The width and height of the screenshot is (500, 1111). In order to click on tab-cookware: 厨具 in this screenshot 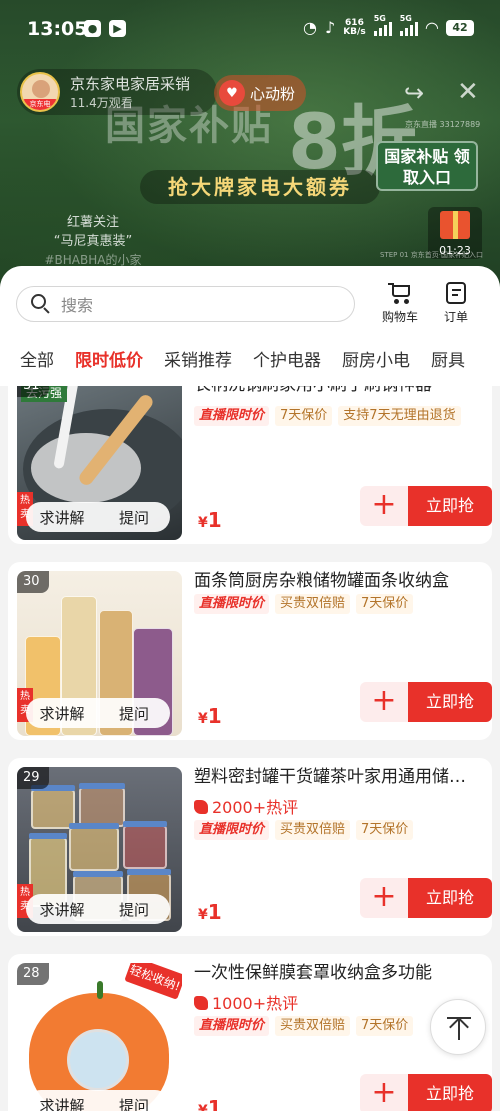, I will do `click(448, 368)`.